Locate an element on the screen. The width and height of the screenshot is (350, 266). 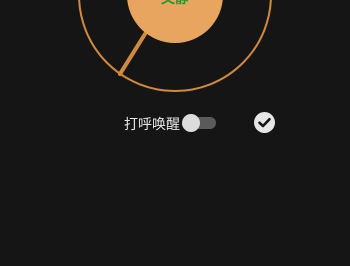
check-icon is located at coordinates (264, 122).